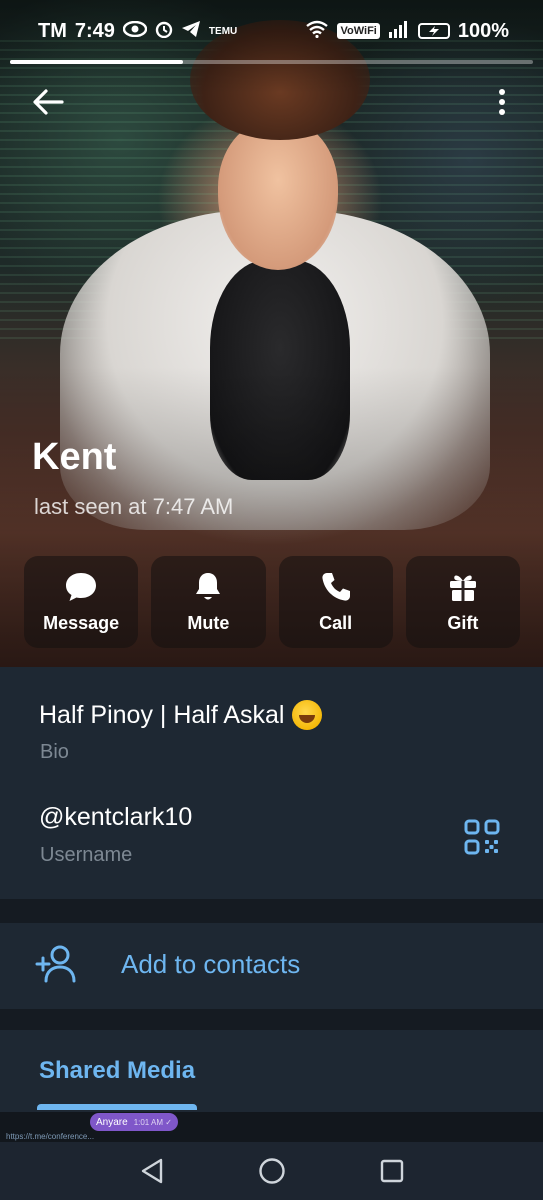 Image resolution: width=543 pixels, height=1200 pixels. What do you see at coordinates (96, 62) in the screenshot?
I see `photo-progress-fill` at bounding box center [96, 62].